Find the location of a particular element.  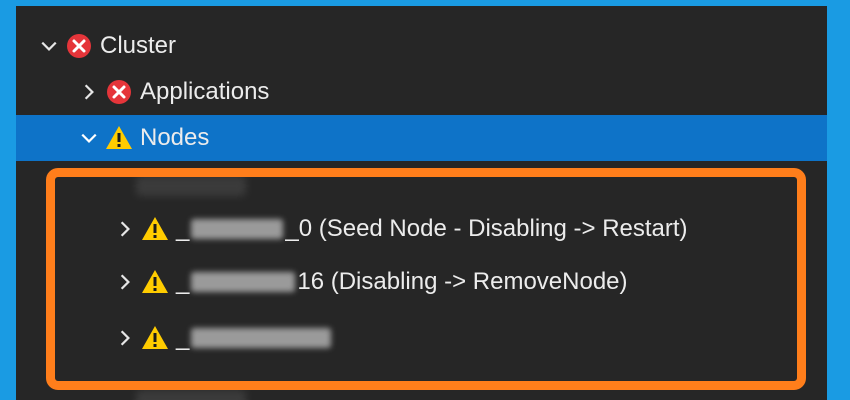

tree-item-node: _ _0 (Seed Node - Disabling -> Restart) is located at coordinates (421, 229).